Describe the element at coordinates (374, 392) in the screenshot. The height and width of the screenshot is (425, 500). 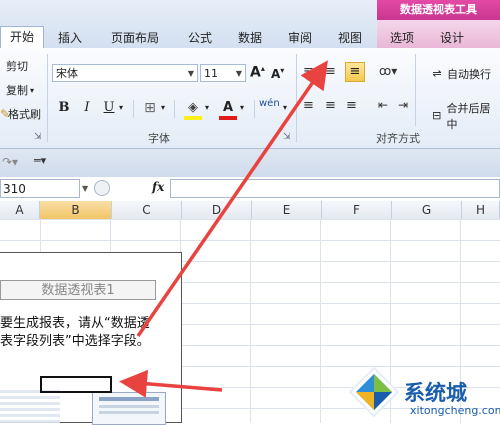
I see `watermark-logo-icon` at that location.